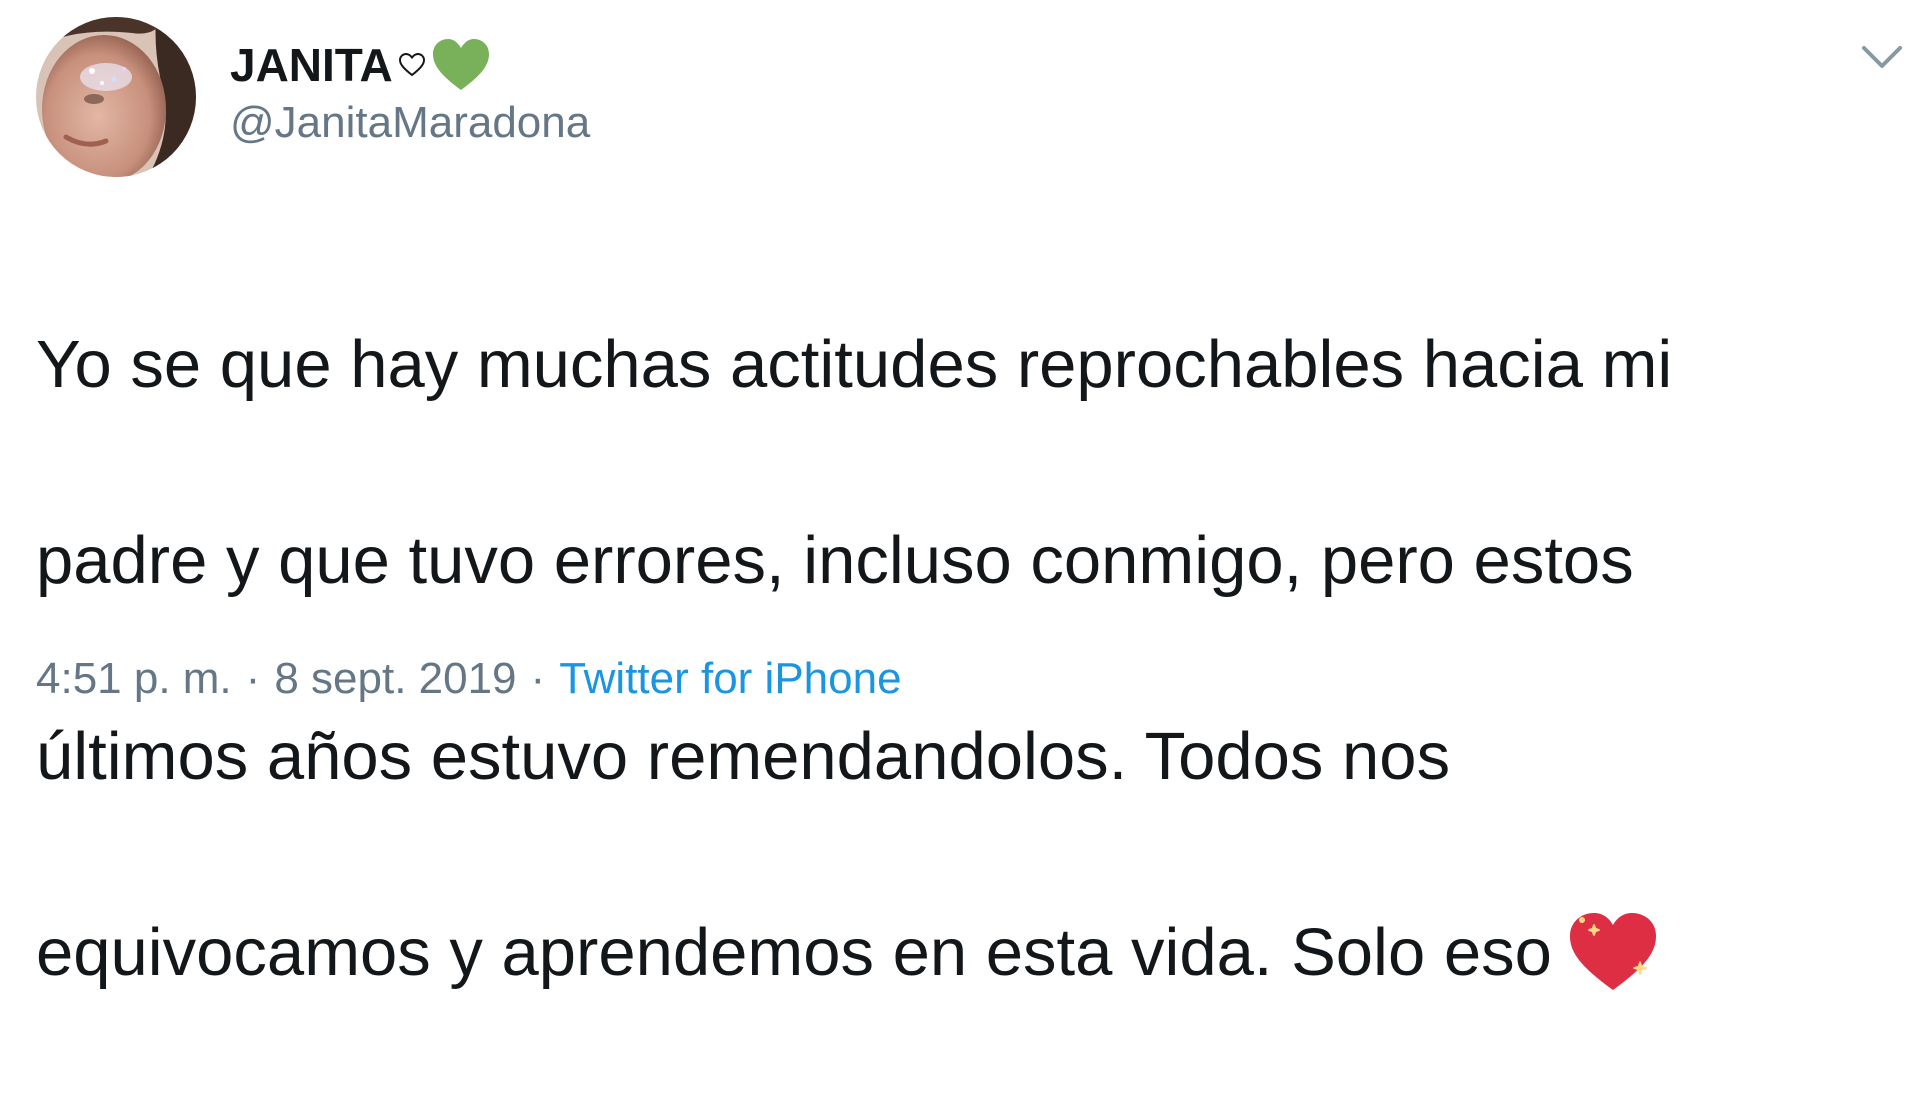  I want to click on author-name-row: JANITA, so click(360, 65).